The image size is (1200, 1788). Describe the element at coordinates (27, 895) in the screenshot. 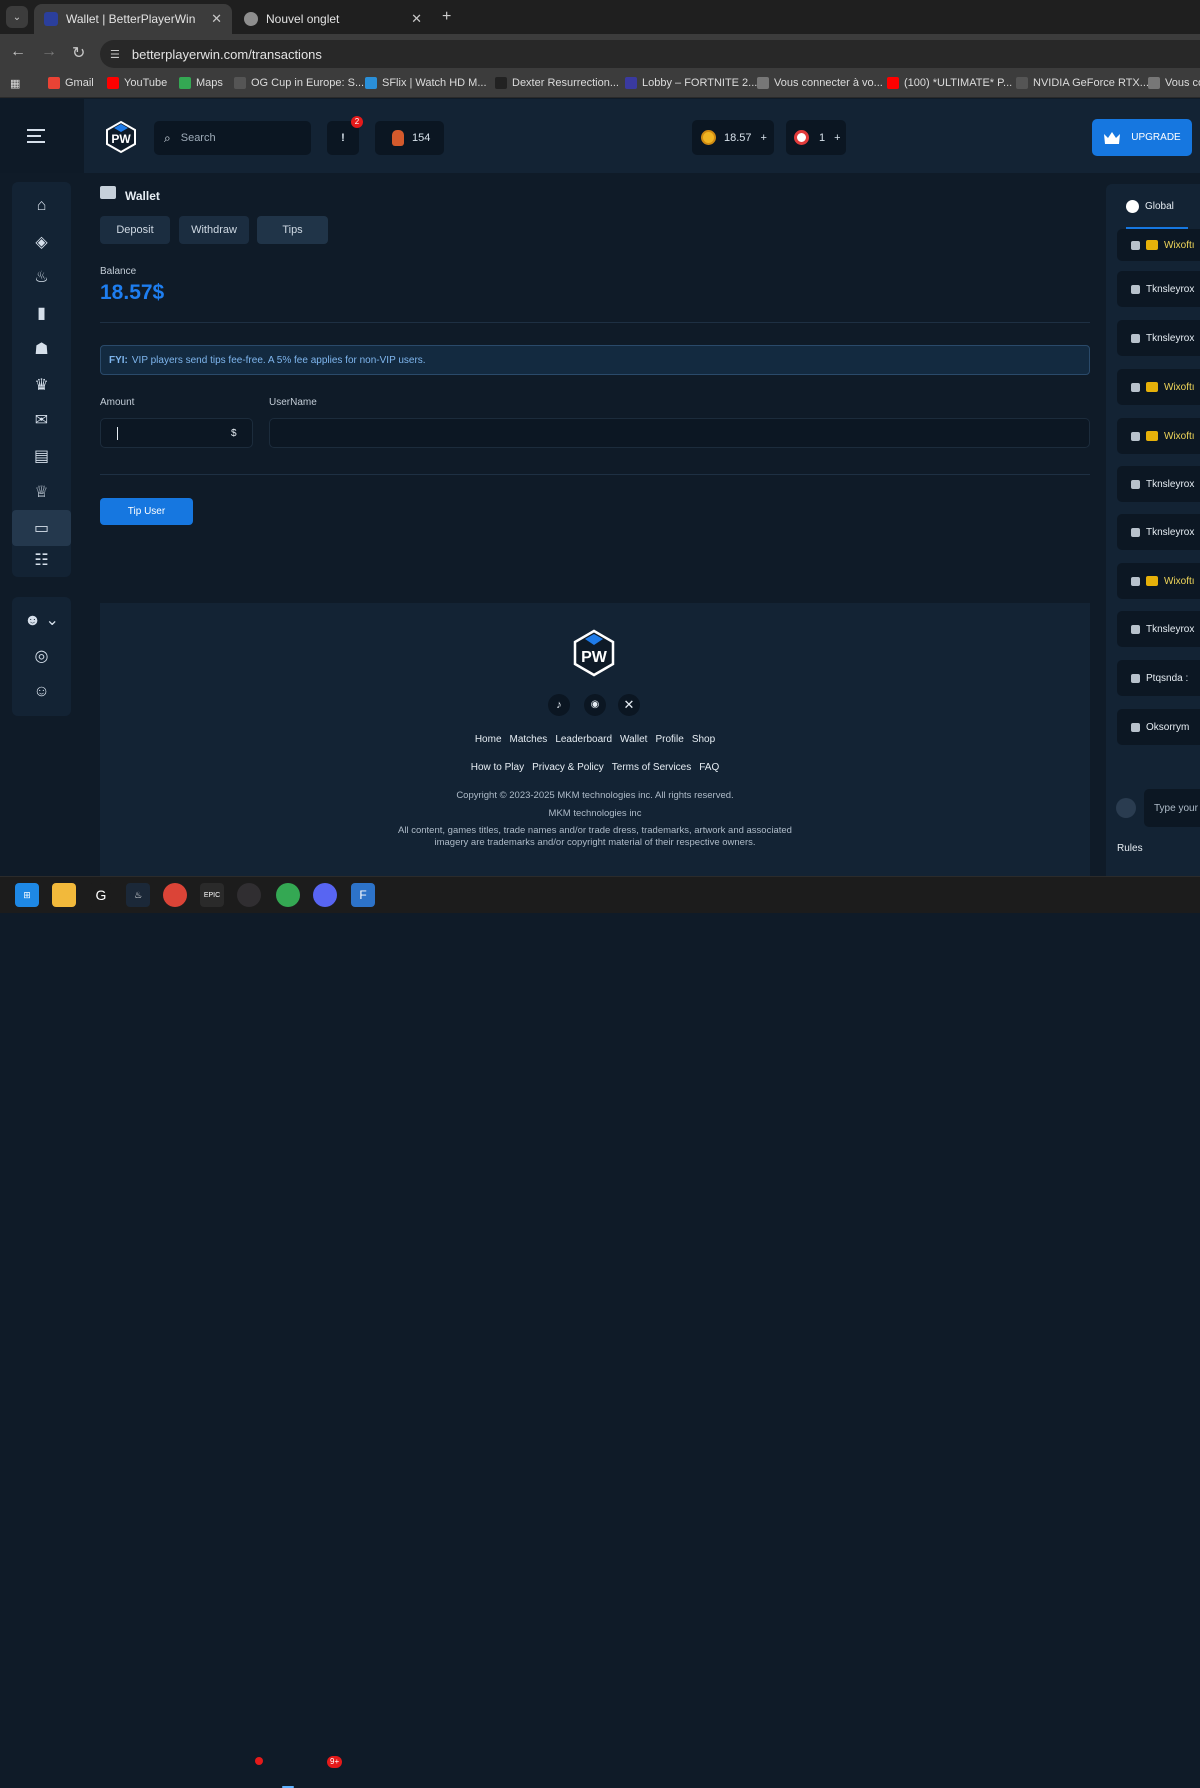

I see `windows-start-icon: ⊞` at that location.